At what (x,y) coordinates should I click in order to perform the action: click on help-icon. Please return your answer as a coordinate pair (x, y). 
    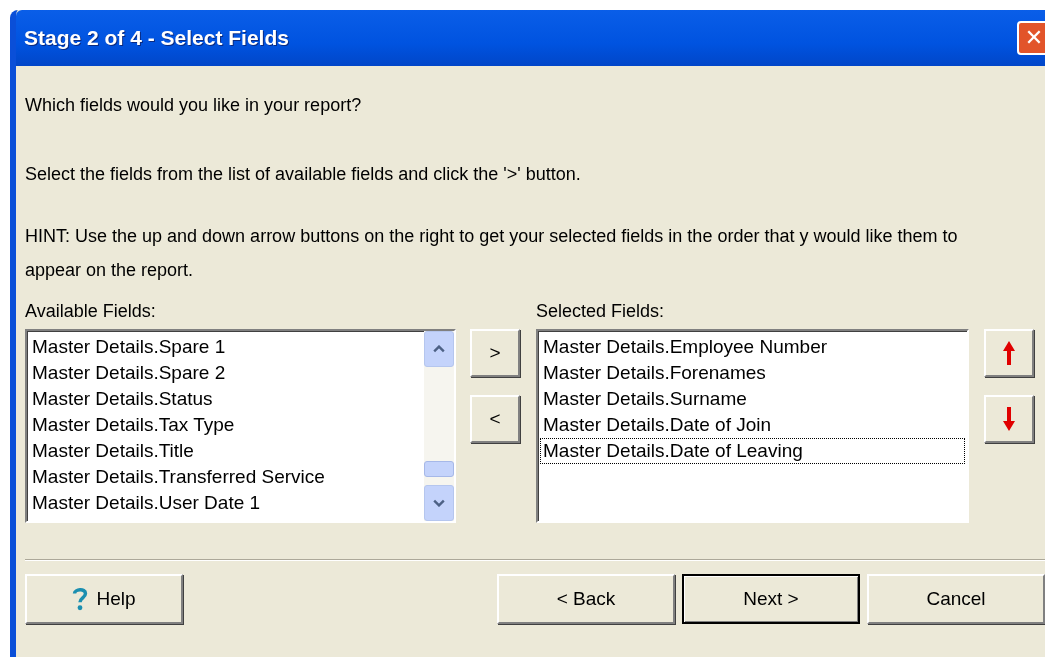
    Looking at the image, I should click on (80, 599).